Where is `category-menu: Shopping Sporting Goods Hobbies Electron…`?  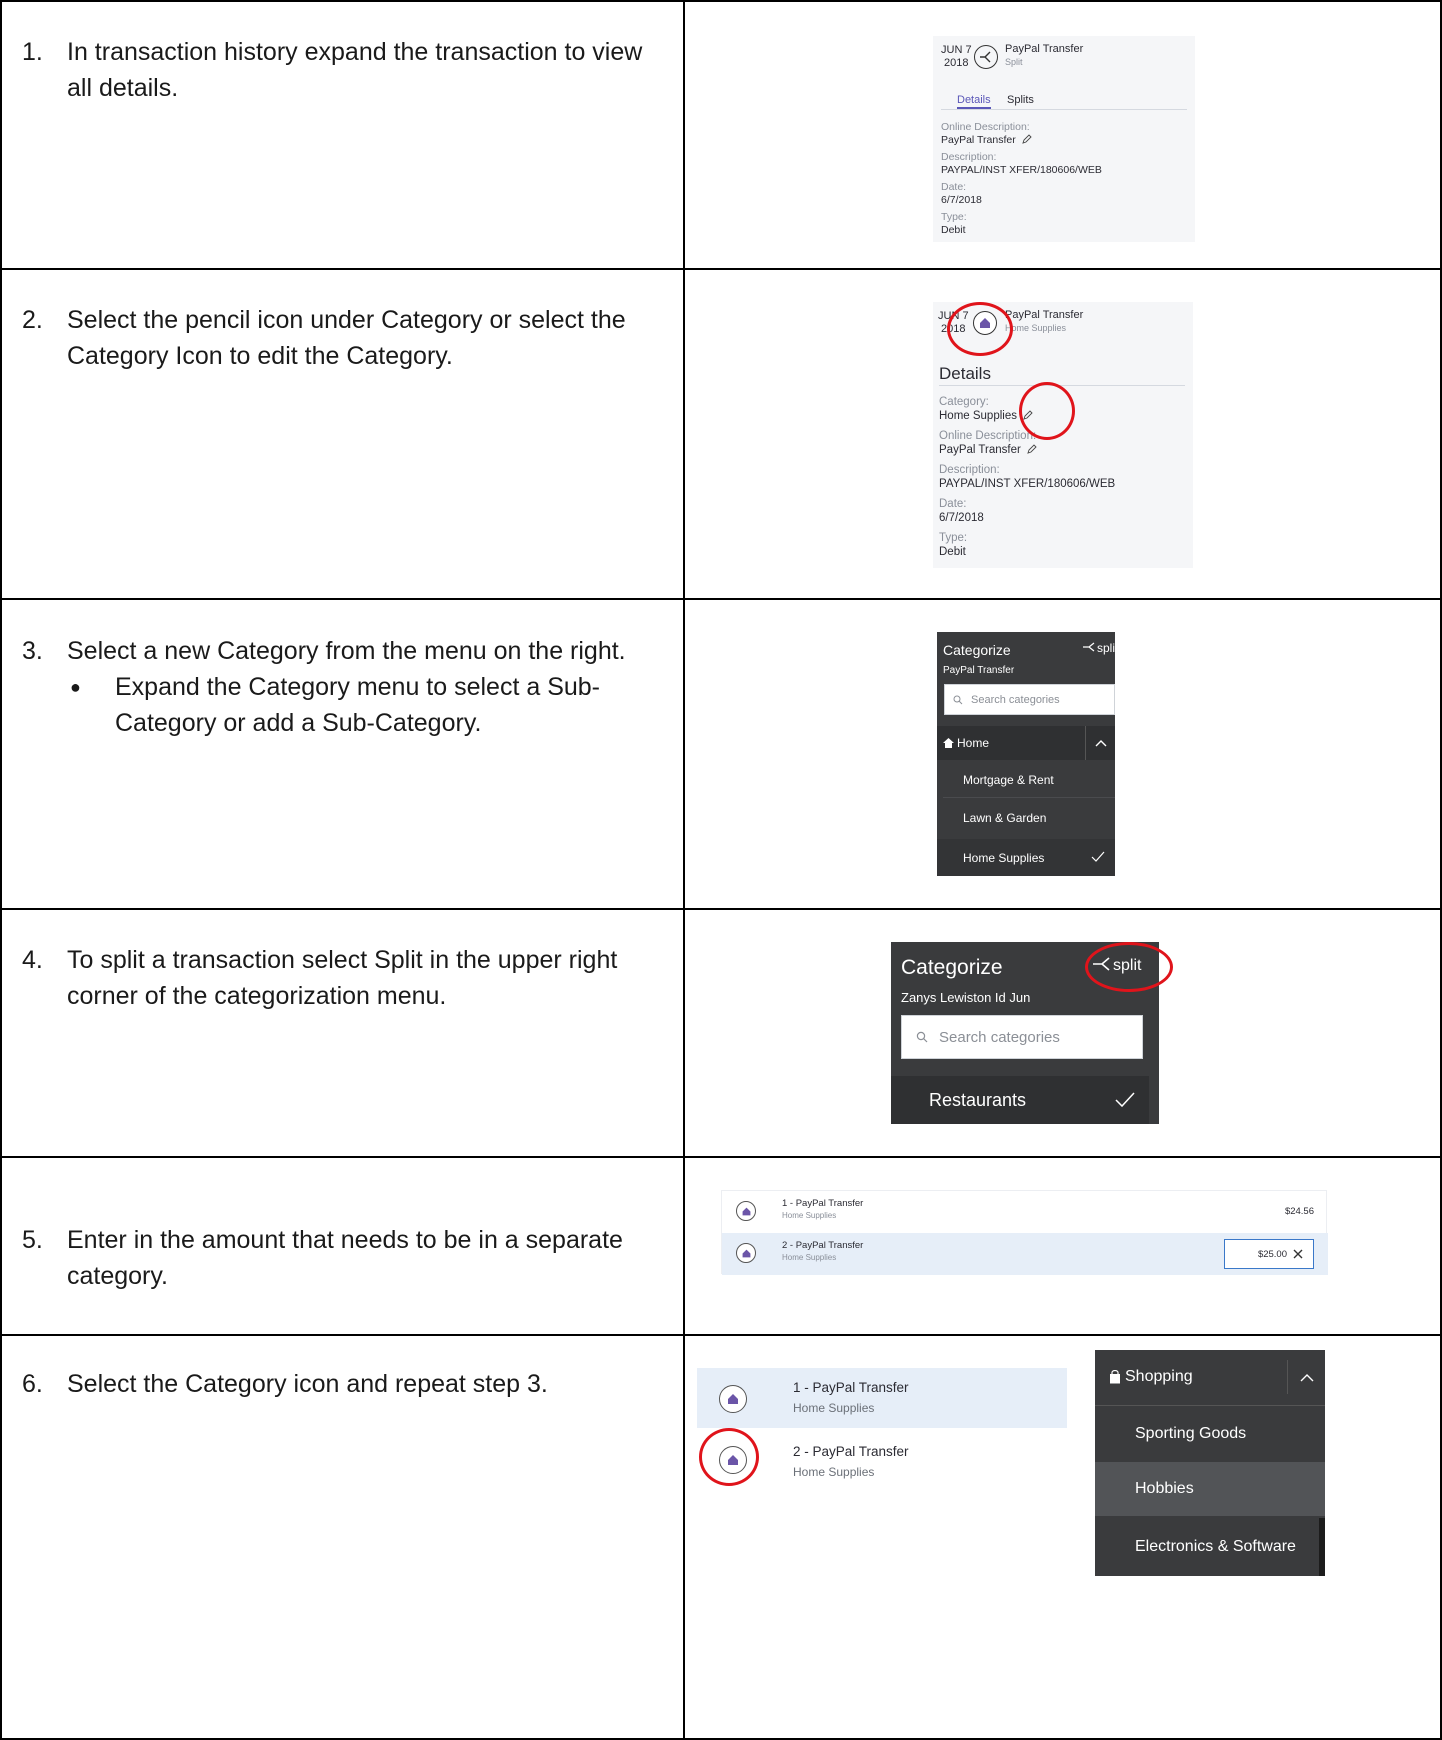 category-menu: Shopping Sporting Goods Hobbies Electron… is located at coordinates (1210, 1463).